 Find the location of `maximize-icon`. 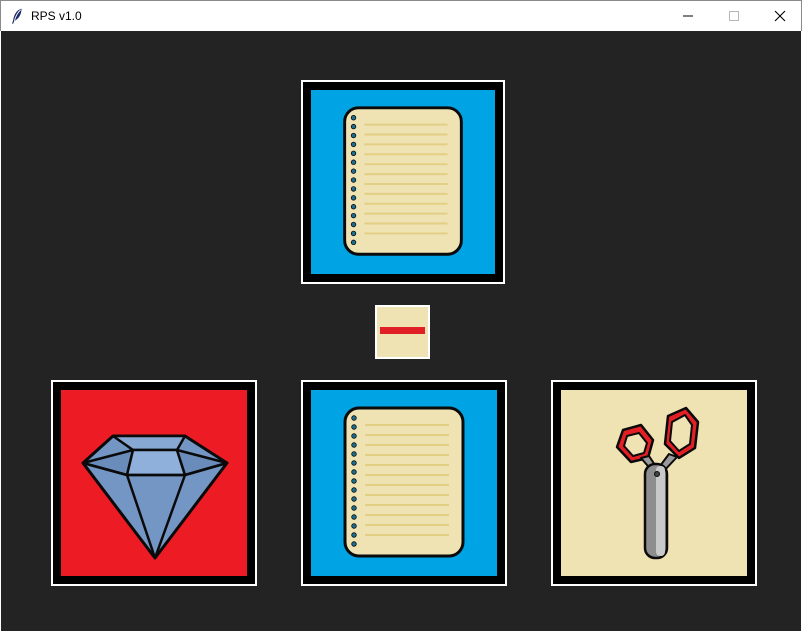

maximize-icon is located at coordinates (734, 16).